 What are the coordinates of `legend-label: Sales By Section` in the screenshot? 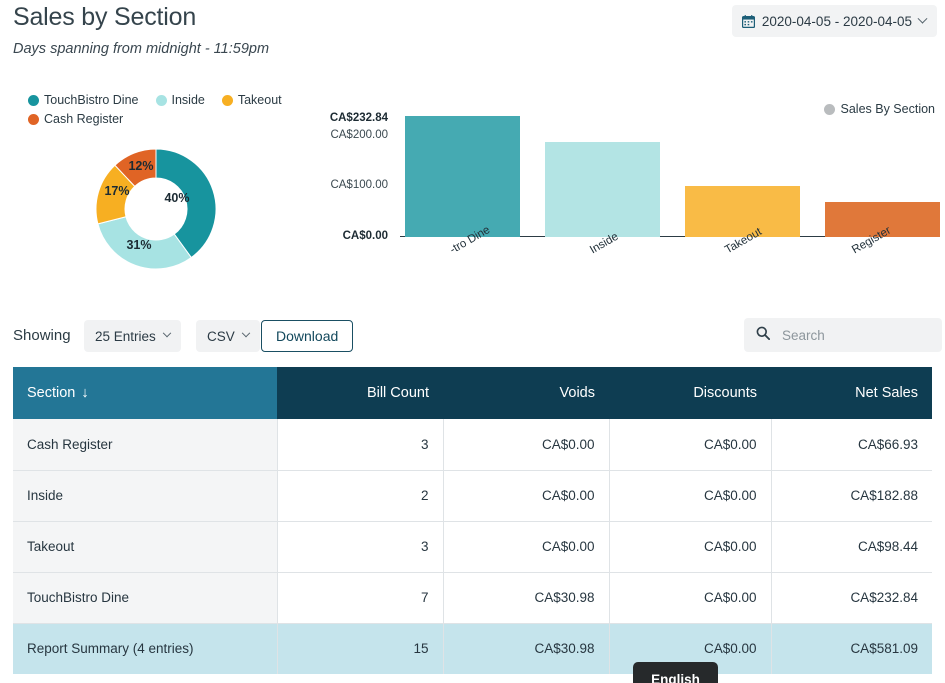 It's located at (888, 109).